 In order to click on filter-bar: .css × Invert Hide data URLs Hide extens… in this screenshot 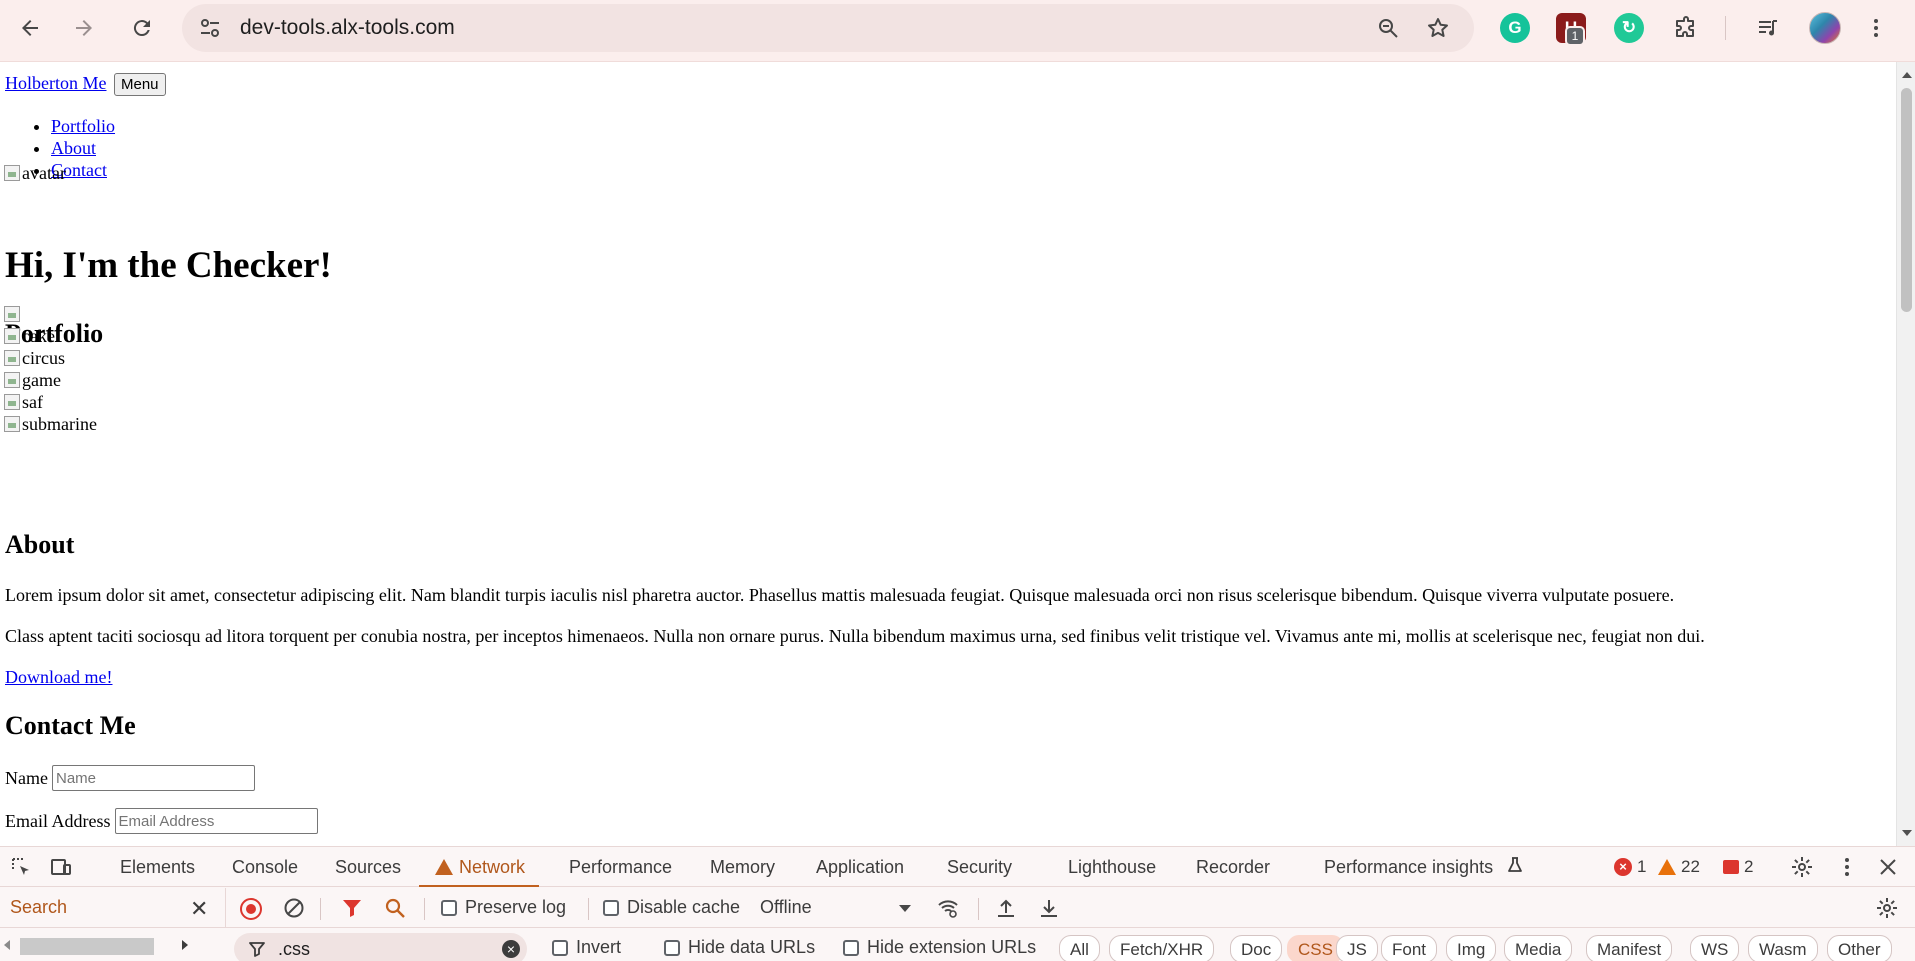, I will do `click(957, 945)`.